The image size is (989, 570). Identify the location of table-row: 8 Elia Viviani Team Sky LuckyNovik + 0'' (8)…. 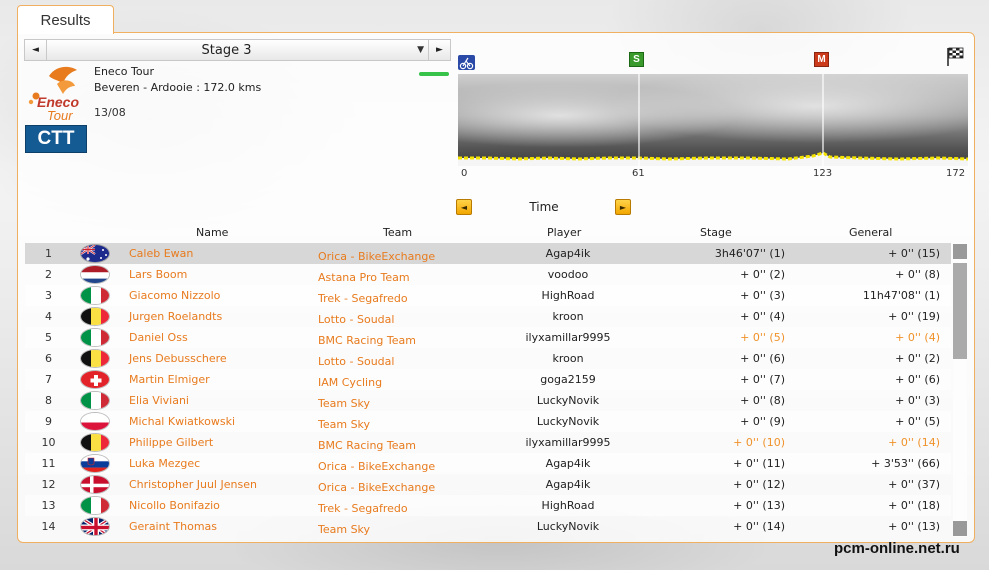
(488, 400).